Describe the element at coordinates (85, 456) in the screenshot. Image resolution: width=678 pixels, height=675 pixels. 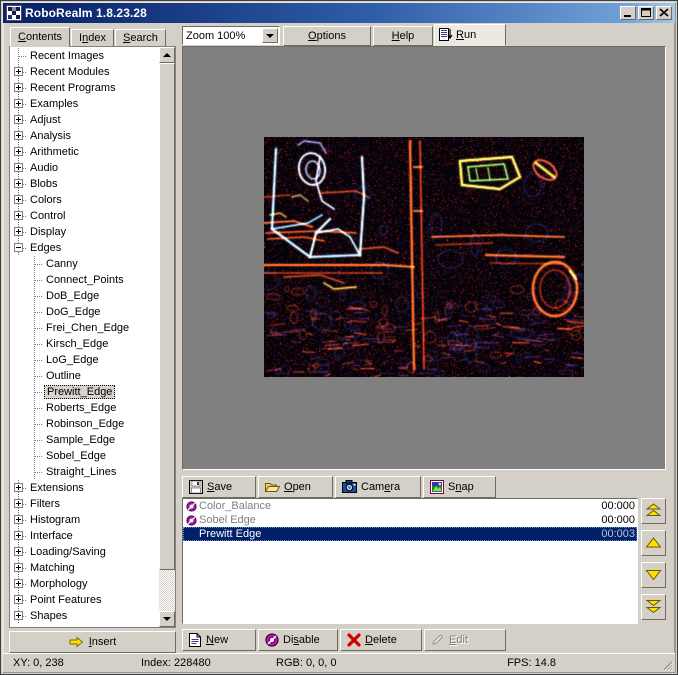
I see `tree-item-sobel-edge: Sobel_Edge` at that location.